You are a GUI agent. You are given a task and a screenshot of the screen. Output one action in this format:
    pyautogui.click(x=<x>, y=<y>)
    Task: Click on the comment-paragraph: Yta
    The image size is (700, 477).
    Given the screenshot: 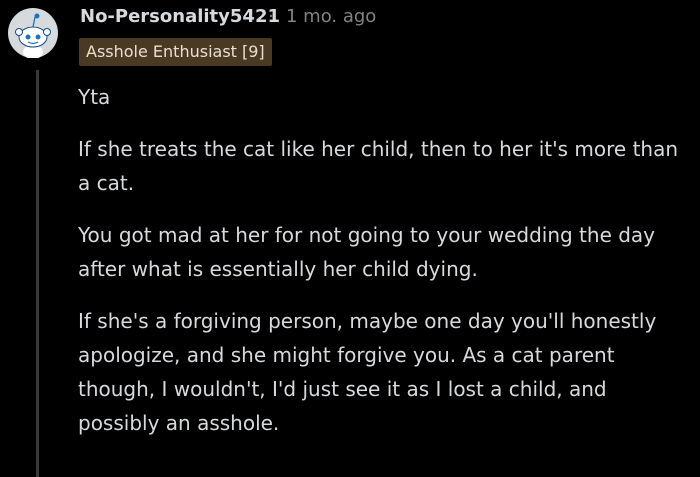 What is the action you would take?
    pyautogui.click(x=94, y=97)
    